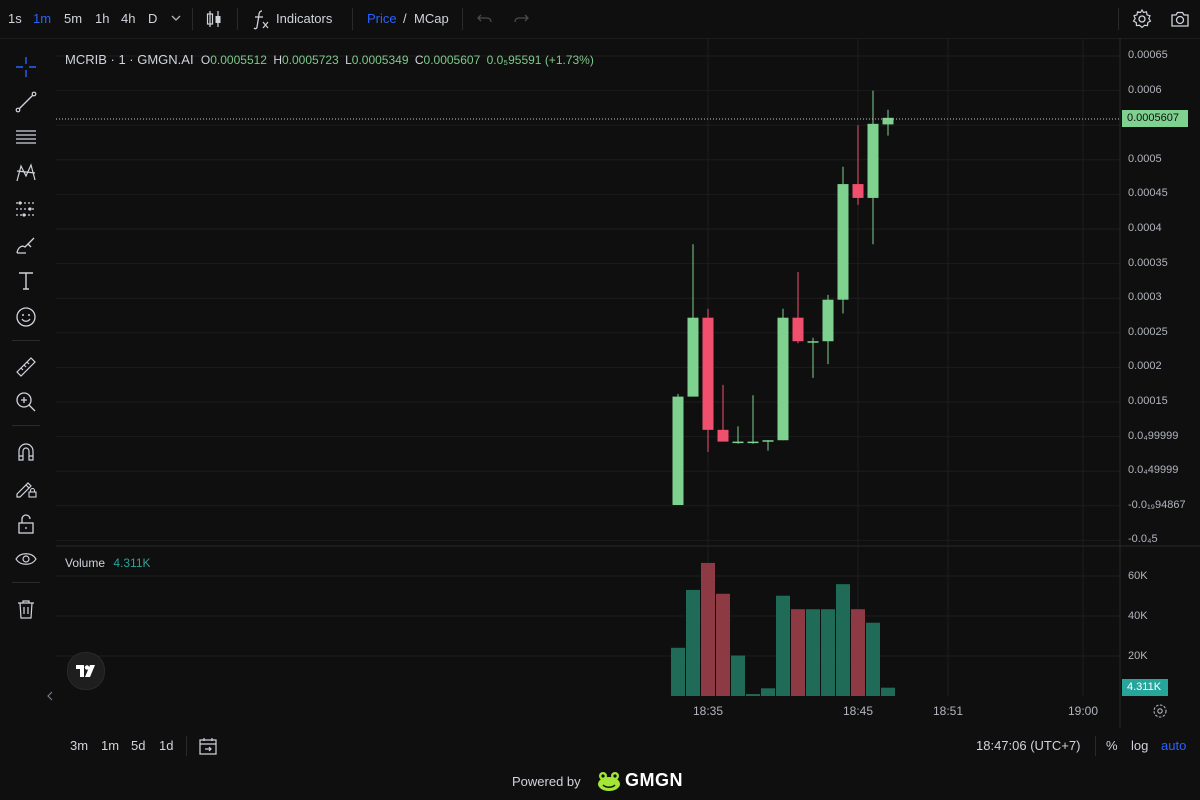 Image resolution: width=1200 pixels, height=800 pixels. I want to click on time-axis-label: 18:35, so click(708, 711).